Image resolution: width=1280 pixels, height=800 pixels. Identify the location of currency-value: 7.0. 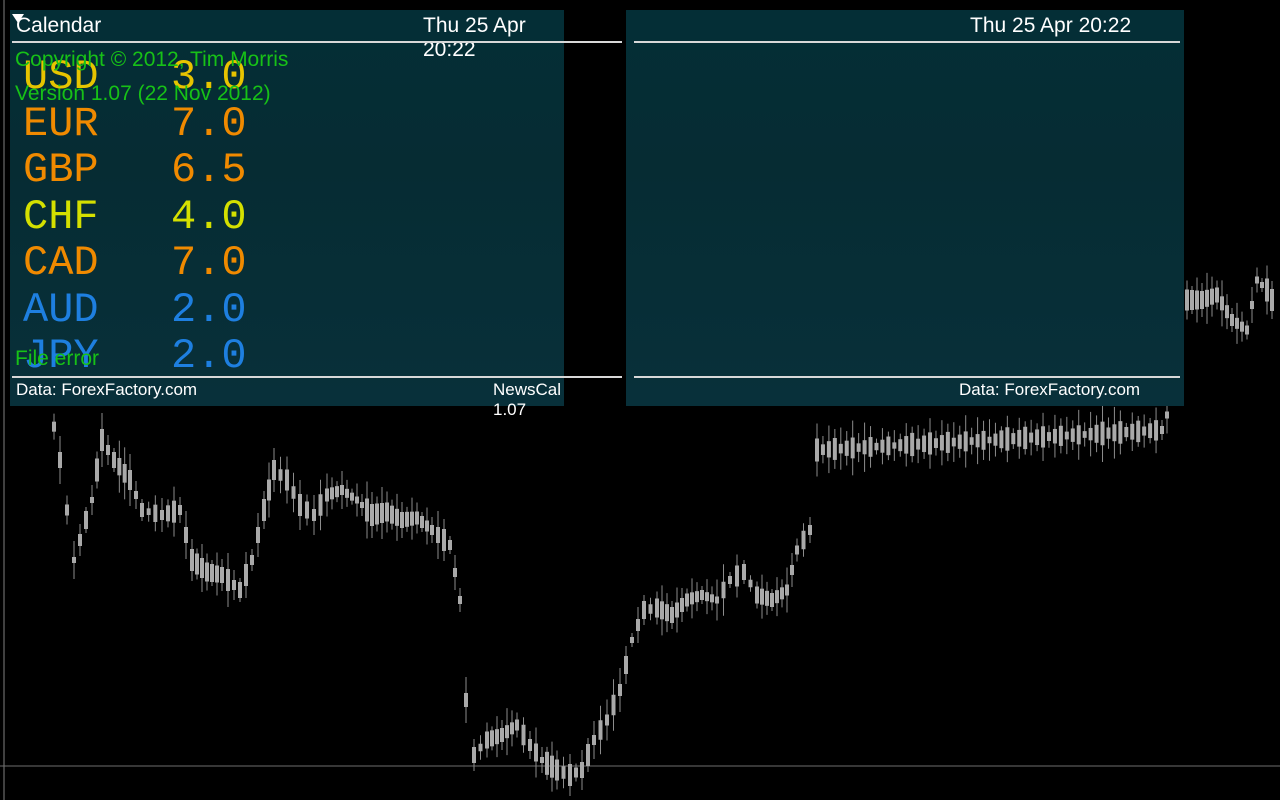
(209, 123).